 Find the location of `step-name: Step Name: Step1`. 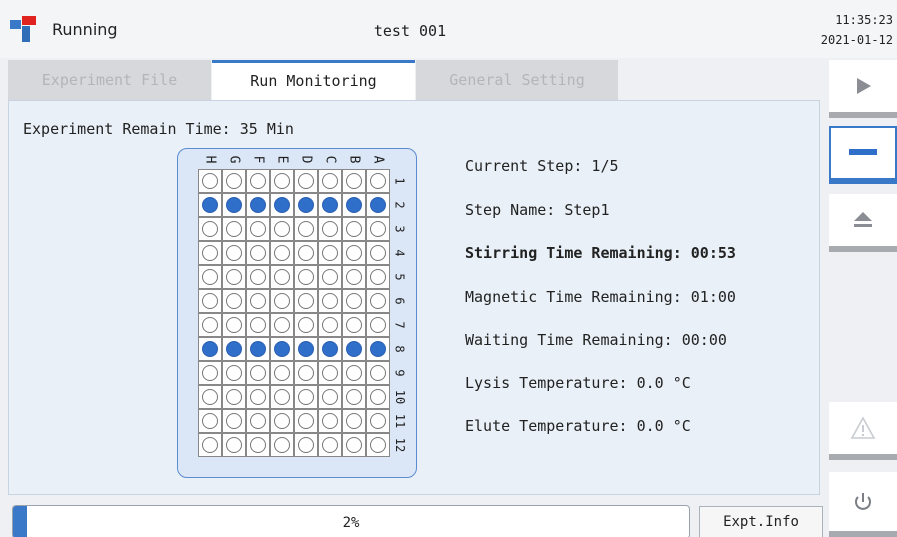

step-name: Step Name: Step1 is located at coordinates (537, 210).